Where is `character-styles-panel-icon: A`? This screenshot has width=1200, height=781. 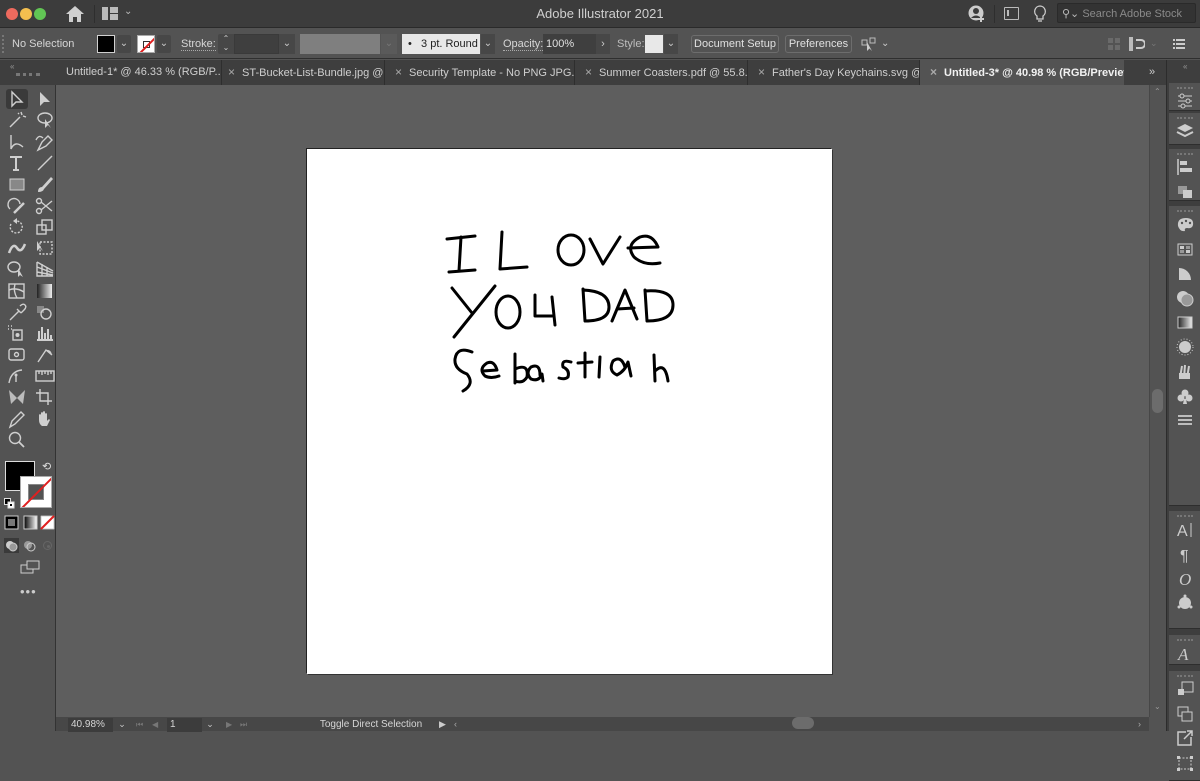
character-styles-panel-icon: A is located at coordinates (1185, 654).